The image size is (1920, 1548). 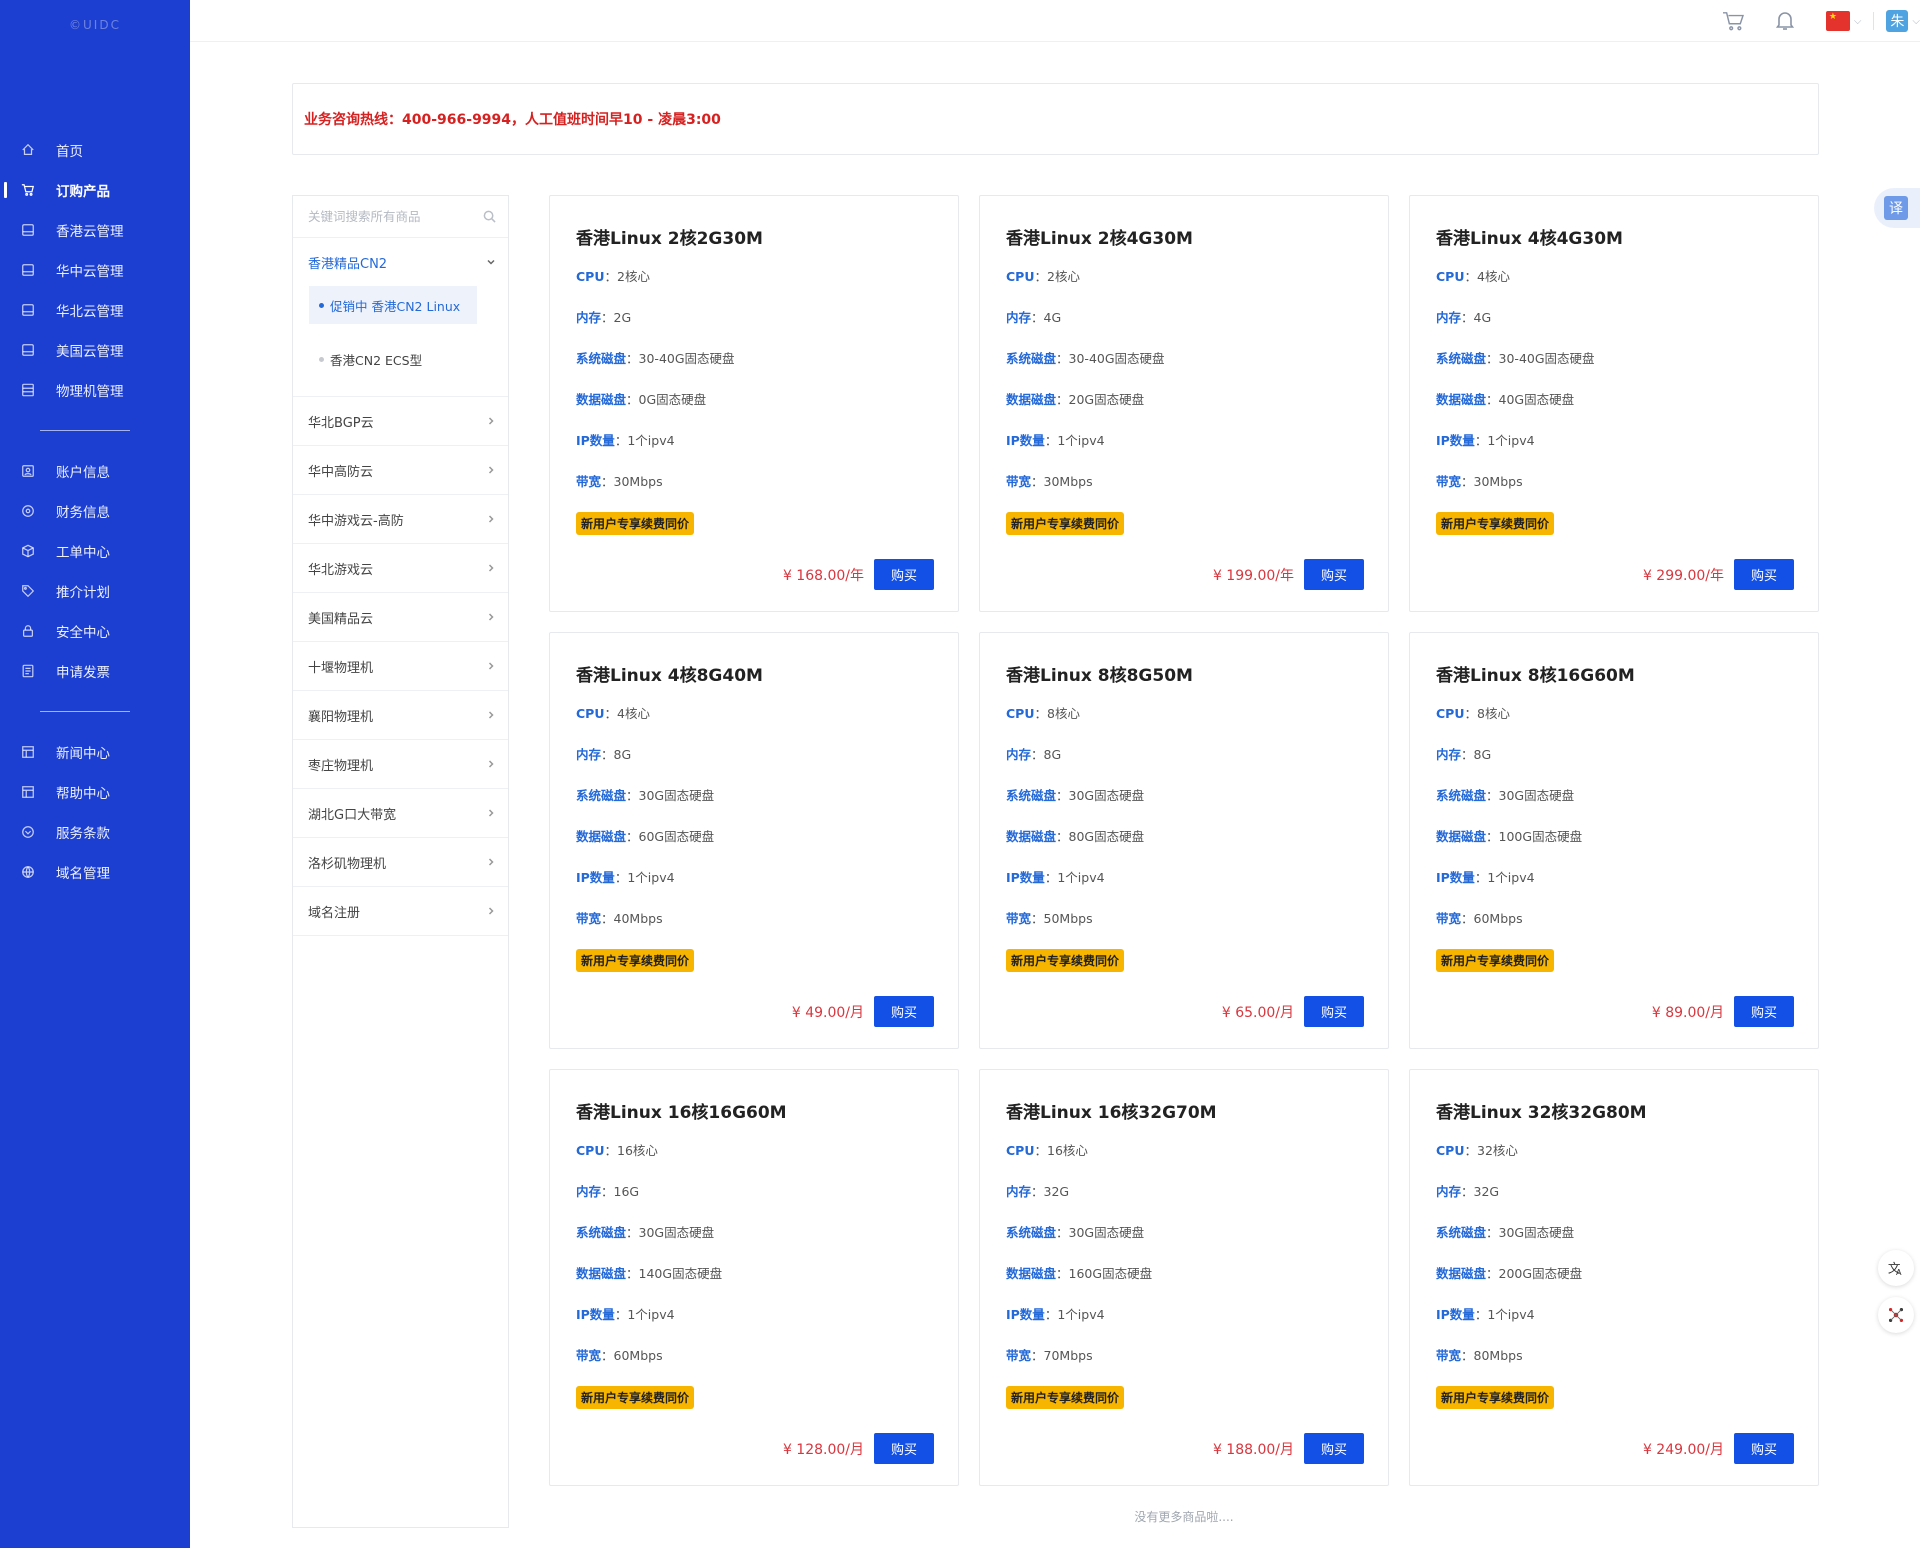 What do you see at coordinates (633, 276) in the screenshot?
I see `spec-value: 2核心` at bounding box center [633, 276].